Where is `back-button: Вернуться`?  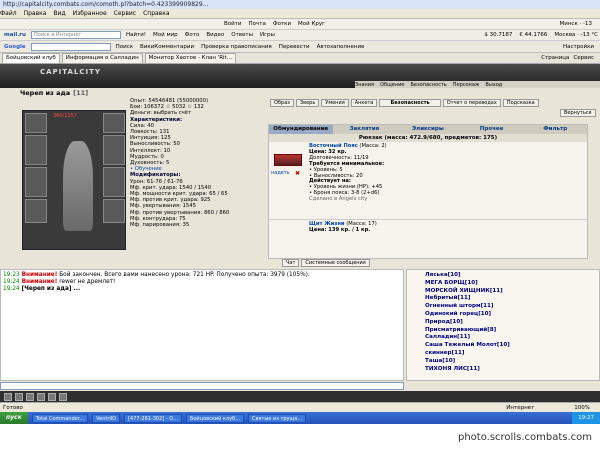
back-button: Вернуться is located at coordinates (578, 113).